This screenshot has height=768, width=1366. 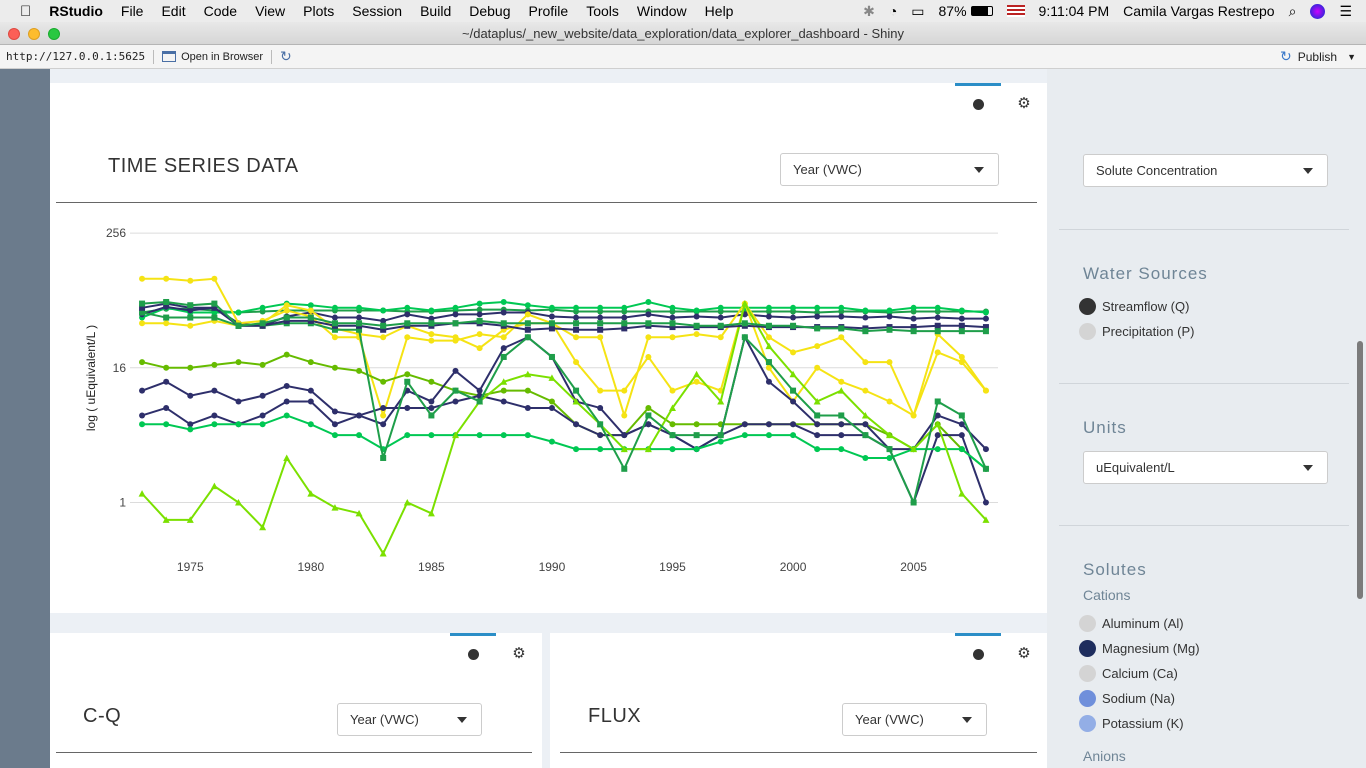 What do you see at coordinates (132, 11) in the screenshot?
I see `menu-file: File` at bounding box center [132, 11].